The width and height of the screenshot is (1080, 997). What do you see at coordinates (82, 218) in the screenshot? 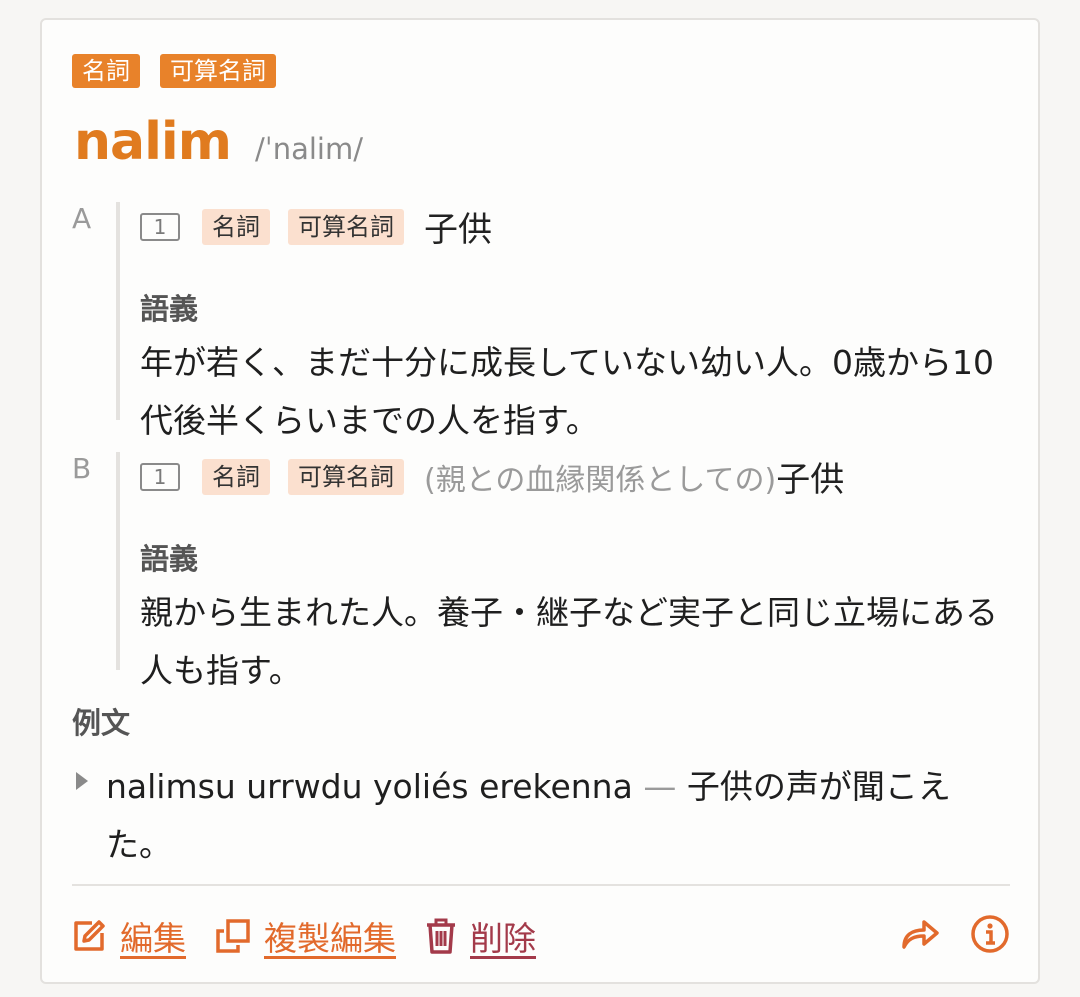
I see `sense-letter: A` at bounding box center [82, 218].